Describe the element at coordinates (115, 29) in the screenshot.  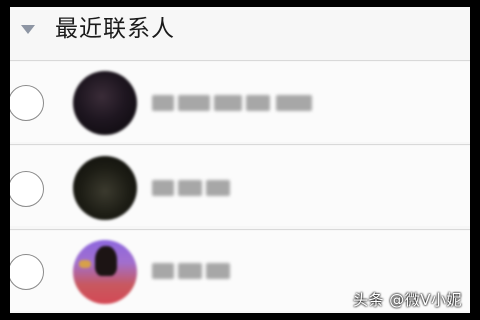
I see `section-title: 最近联系人` at that location.